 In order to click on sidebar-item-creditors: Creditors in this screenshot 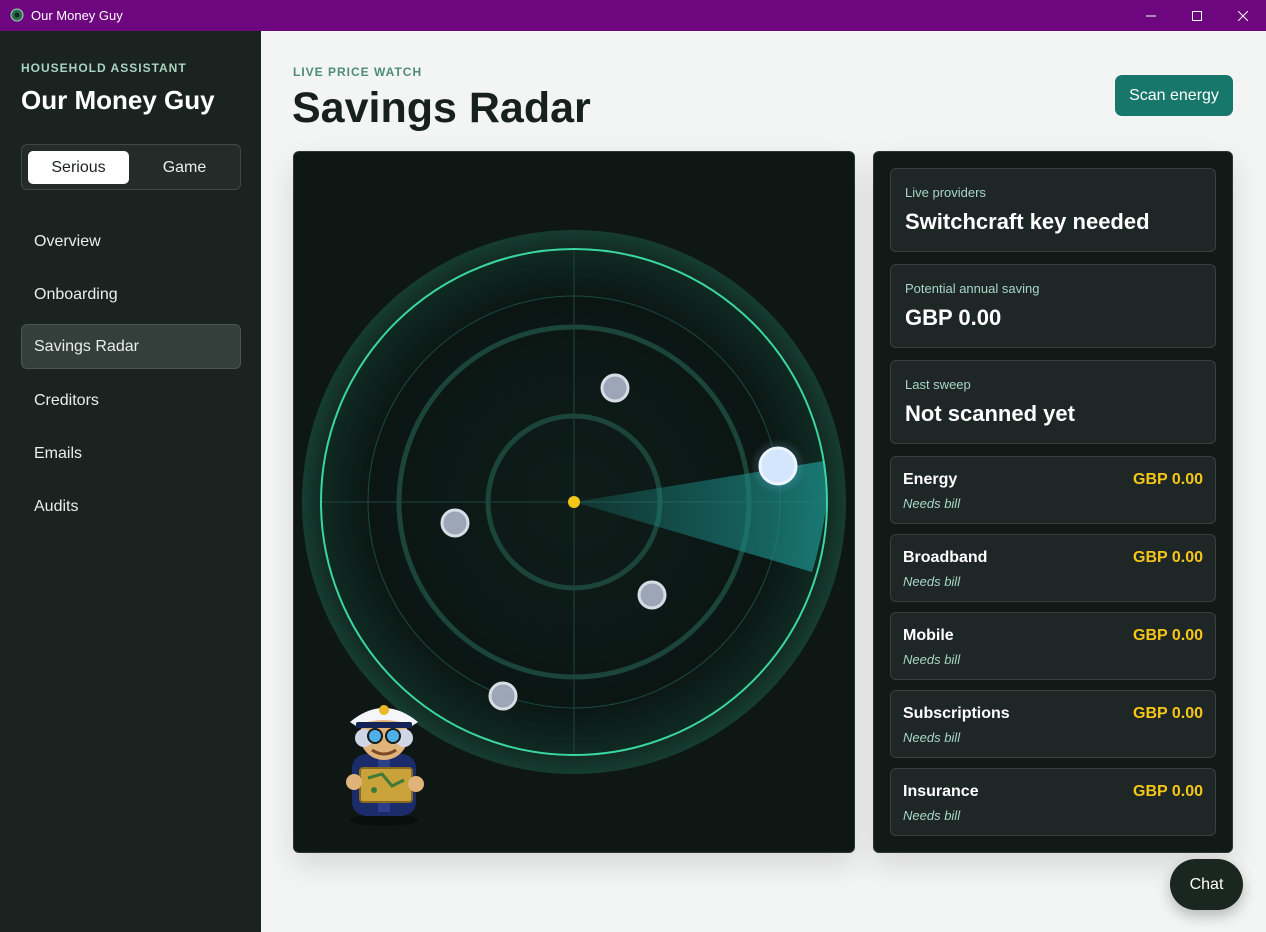, I will do `click(131, 400)`.